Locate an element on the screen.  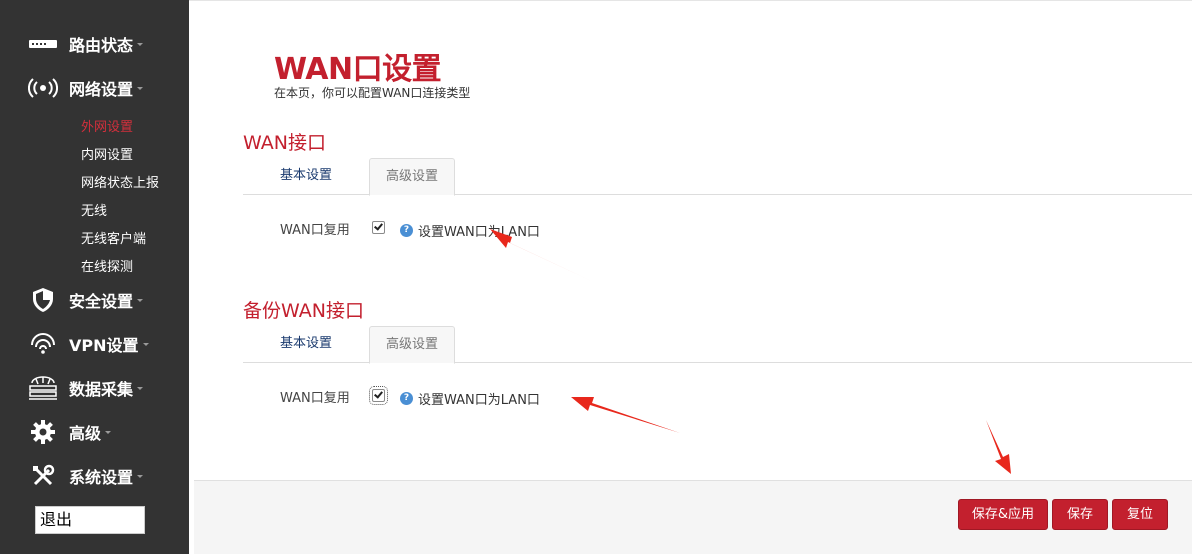
network-submenu: 外网设置 内网设置 网络状态上报 无线 无线客户端 在线探测 is located at coordinates (120, 198).